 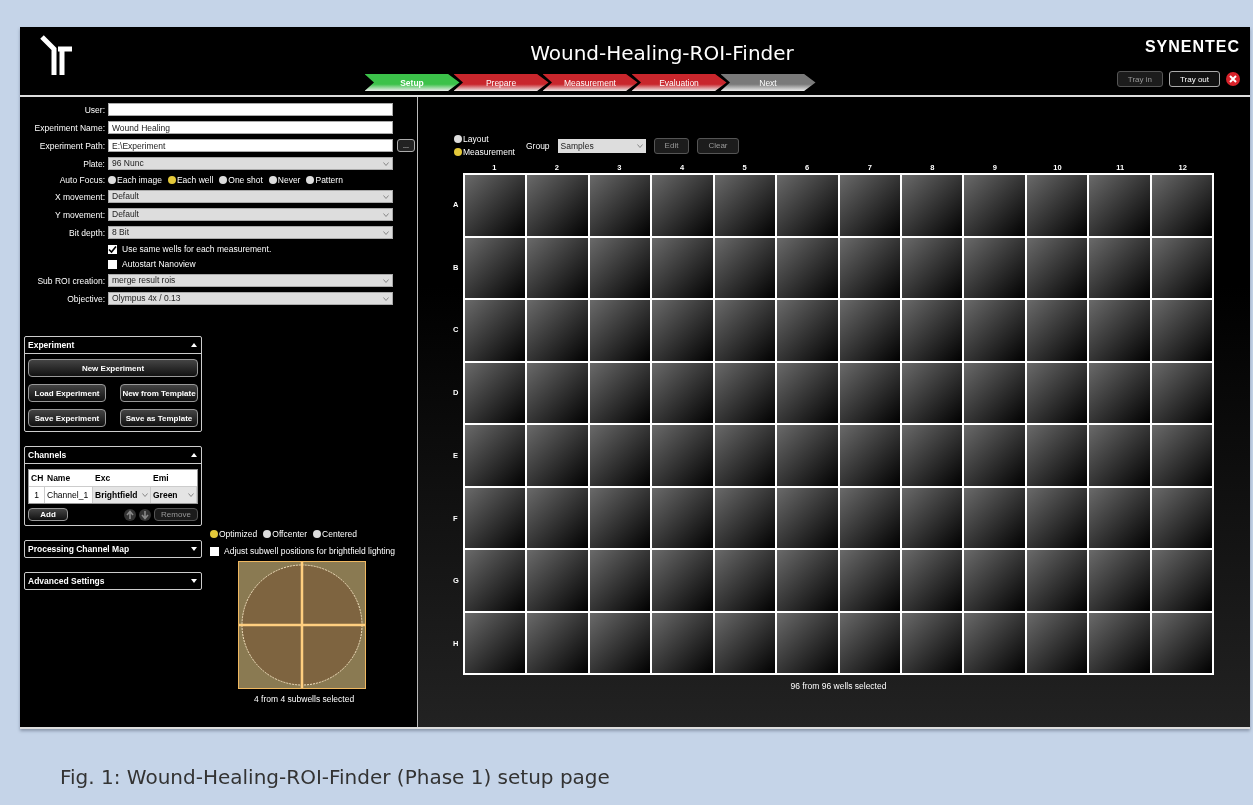 What do you see at coordinates (501, 82) in the screenshot?
I see `step-tab: Prepare` at bounding box center [501, 82].